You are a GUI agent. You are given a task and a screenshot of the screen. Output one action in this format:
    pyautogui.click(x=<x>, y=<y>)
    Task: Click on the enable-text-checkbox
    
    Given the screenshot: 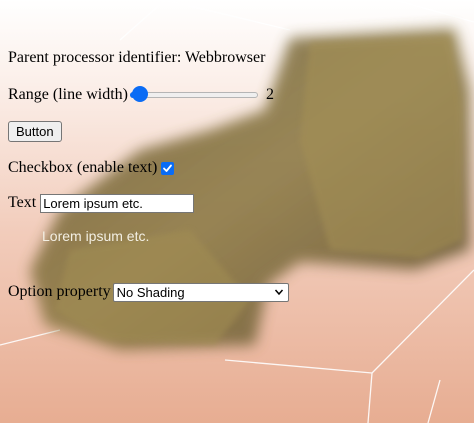 What is the action you would take?
    pyautogui.click(x=168, y=168)
    